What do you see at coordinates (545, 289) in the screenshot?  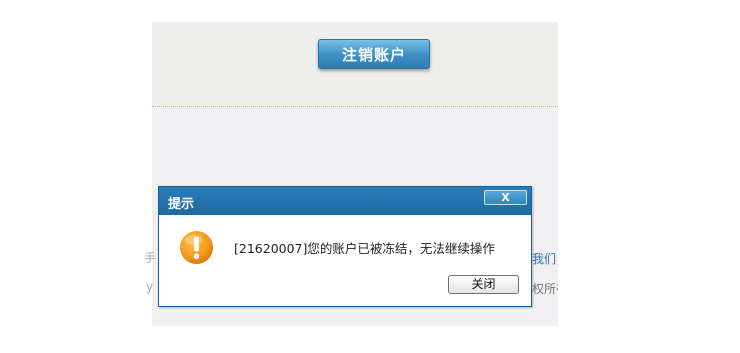 I see `copyright-text: 权所有` at bounding box center [545, 289].